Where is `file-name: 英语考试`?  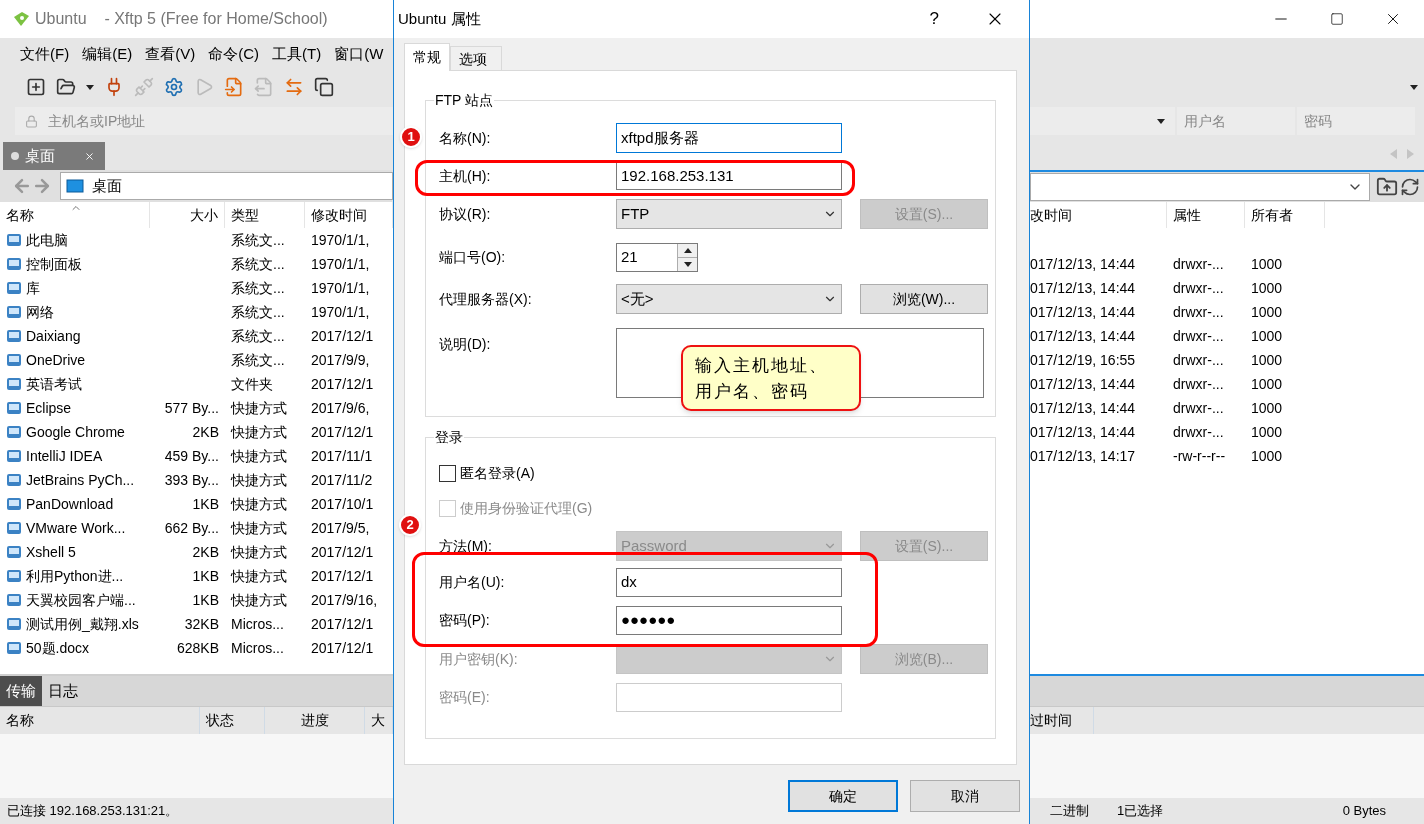
file-name: 英语考试 is located at coordinates (54, 384).